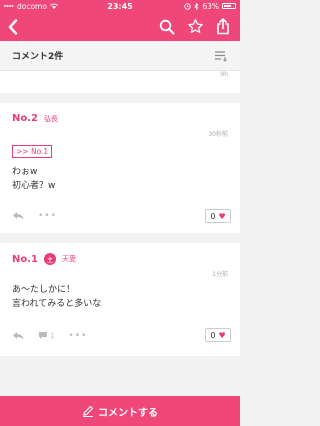 This screenshot has height=426, width=320. What do you see at coordinates (34, 186) in the screenshot?
I see `comment-line: 初心者？w` at bounding box center [34, 186].